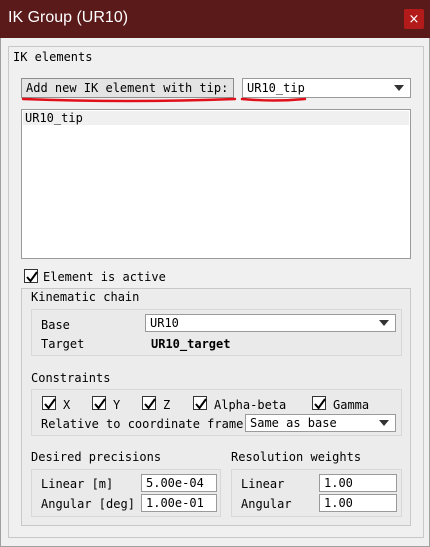 Image resolution: width=430 pixels, height=547 pixels. What do you see at coordinates (88, 504) in the screenshot?
I see `precision-angular-label: Angular [deg]` at bounding box center [88, 504].